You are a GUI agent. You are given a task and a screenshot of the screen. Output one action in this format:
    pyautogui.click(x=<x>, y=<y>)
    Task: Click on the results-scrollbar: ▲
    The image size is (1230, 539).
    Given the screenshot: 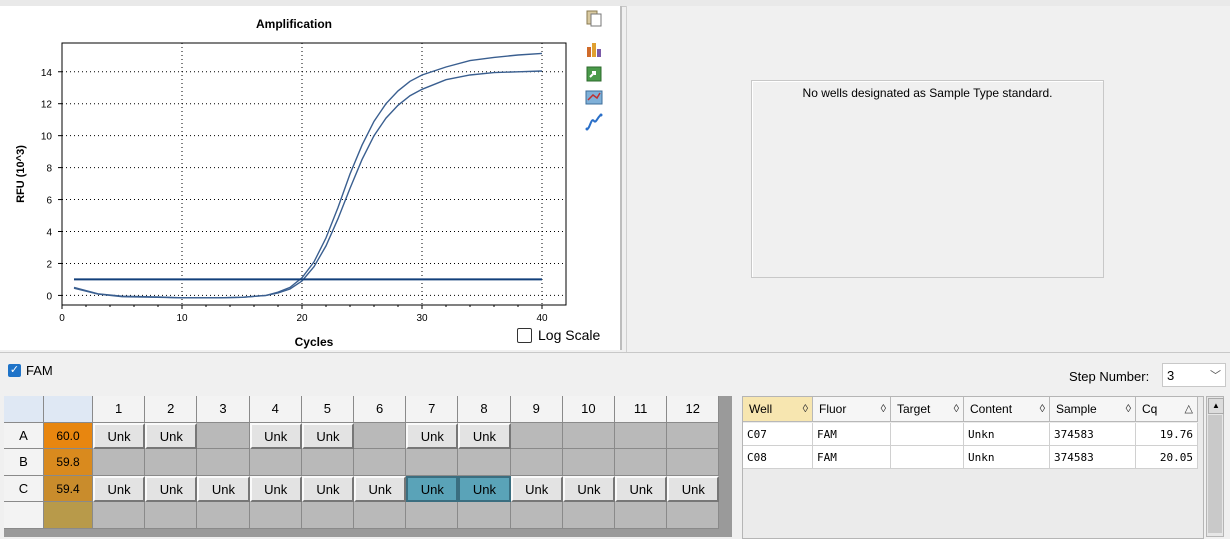 What is the action you would take?
    pyautogui.click(x=1215, y=466)
    